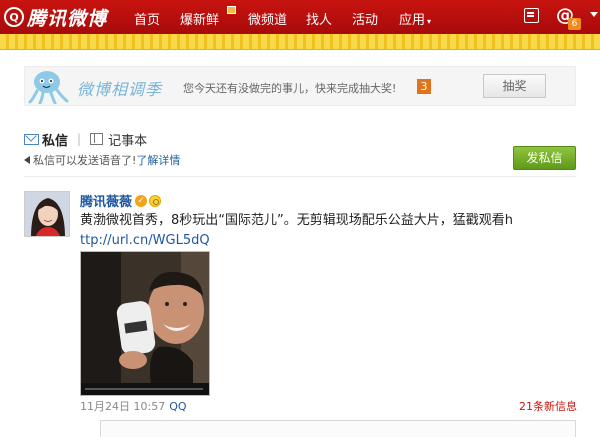 The height and width of the screenshot is (437, 600). I want to click on message-tabs: 私信 | 记事本, so click(85, 139).